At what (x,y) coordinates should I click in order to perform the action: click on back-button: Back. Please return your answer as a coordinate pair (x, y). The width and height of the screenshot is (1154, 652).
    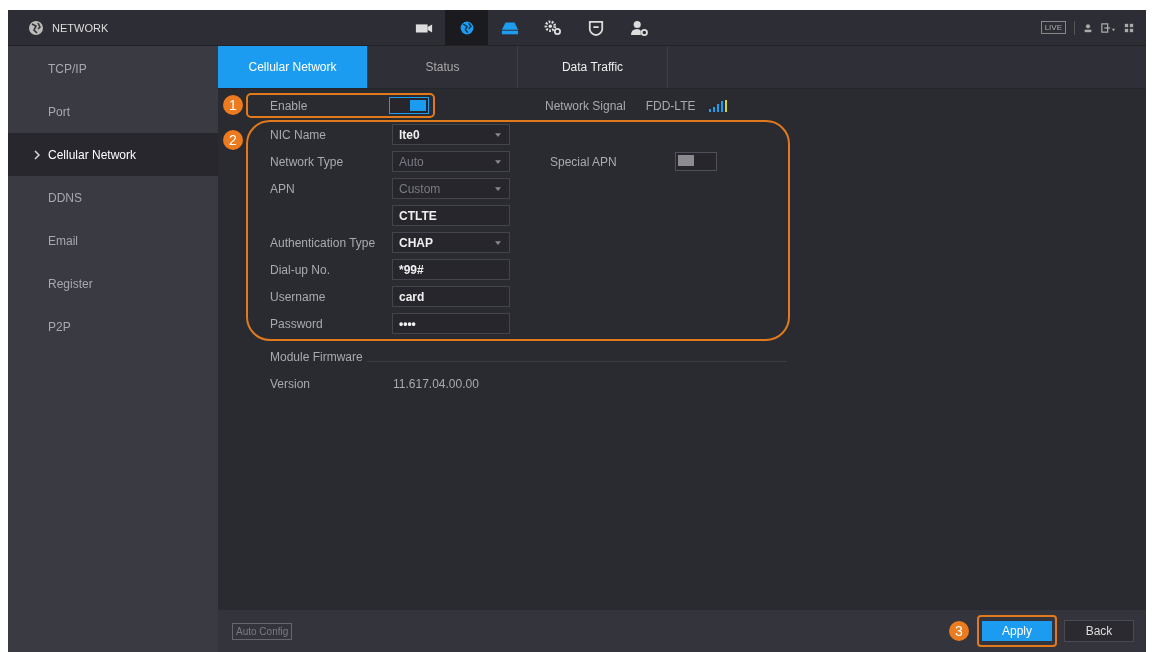
    Looking at the image, I should click on (1099, 631).